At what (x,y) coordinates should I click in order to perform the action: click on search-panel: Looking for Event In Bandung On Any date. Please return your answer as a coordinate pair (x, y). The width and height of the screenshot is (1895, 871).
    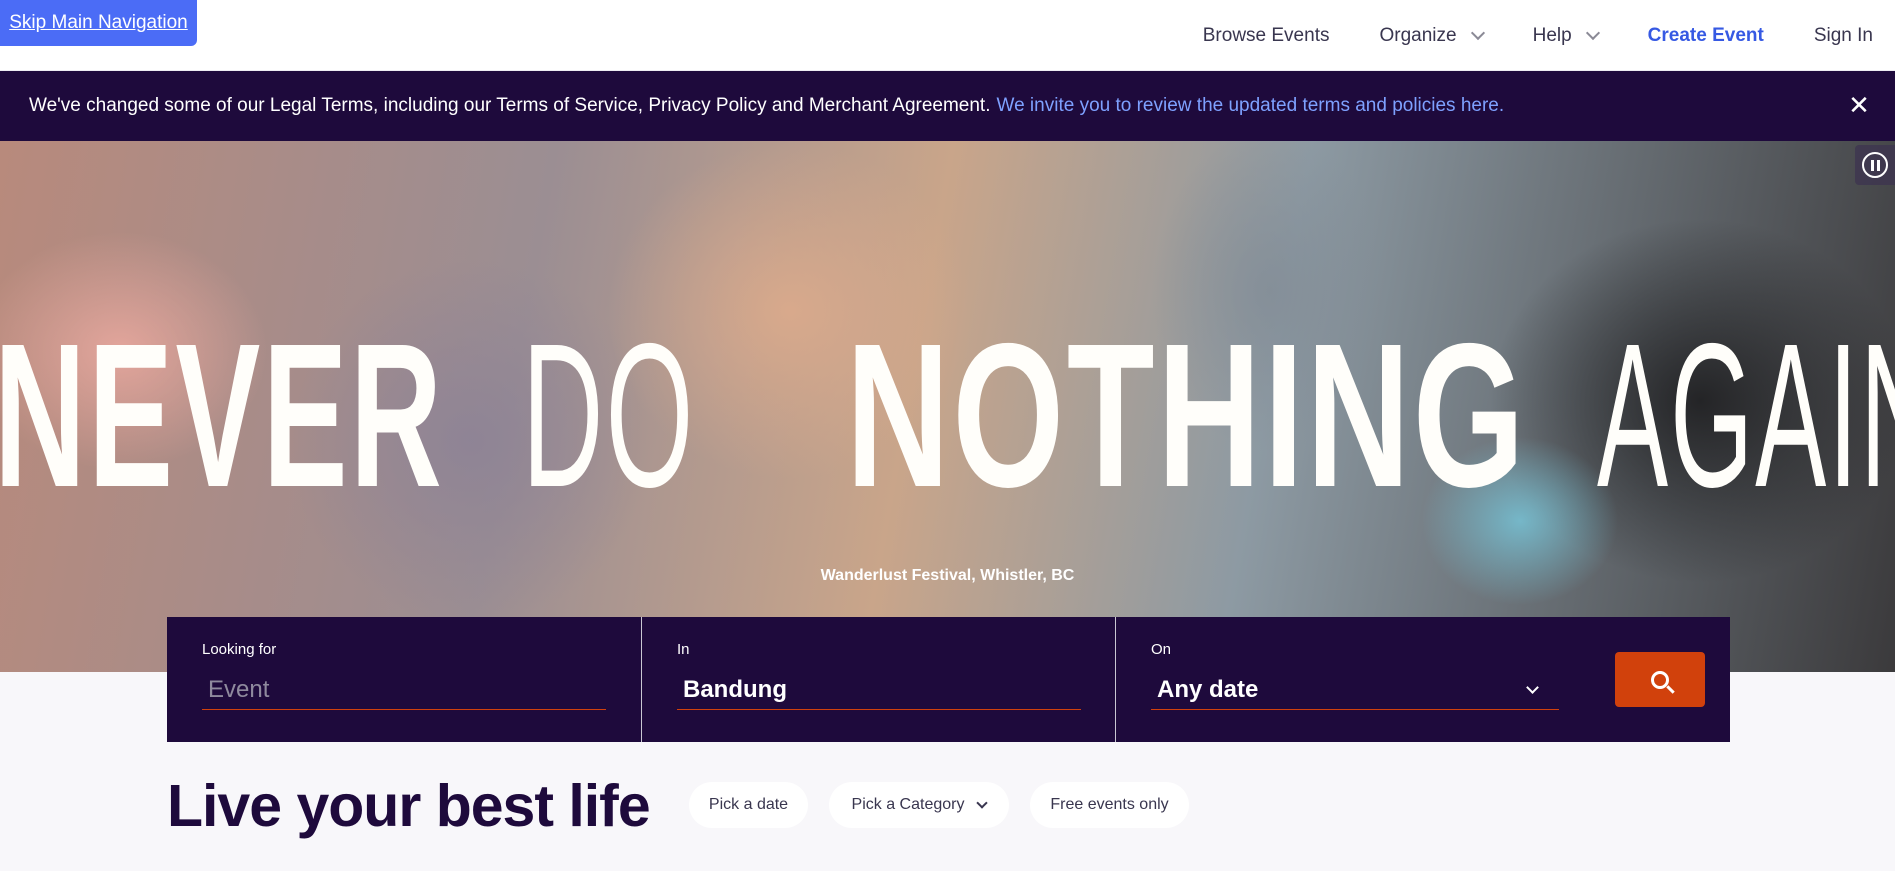
    Looking at the image, I should click on (948, 679).